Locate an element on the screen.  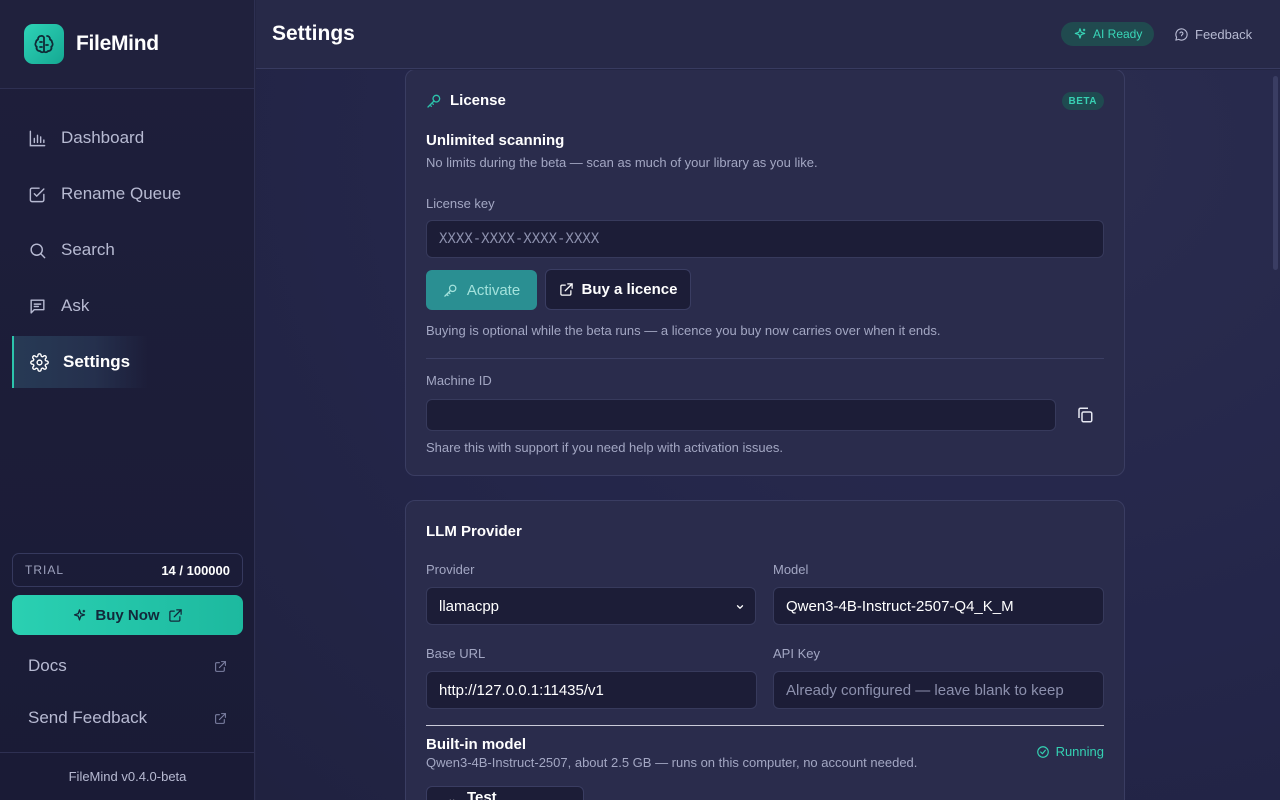
trial-label: TRIAL is located at coordinates (45, 570).